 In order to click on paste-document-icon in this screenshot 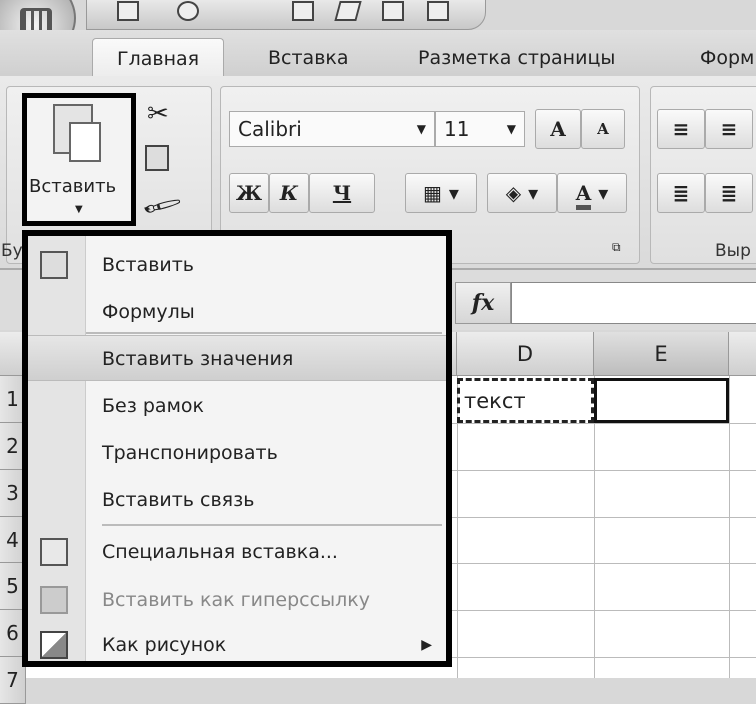, I will do `click(85, 142)`.